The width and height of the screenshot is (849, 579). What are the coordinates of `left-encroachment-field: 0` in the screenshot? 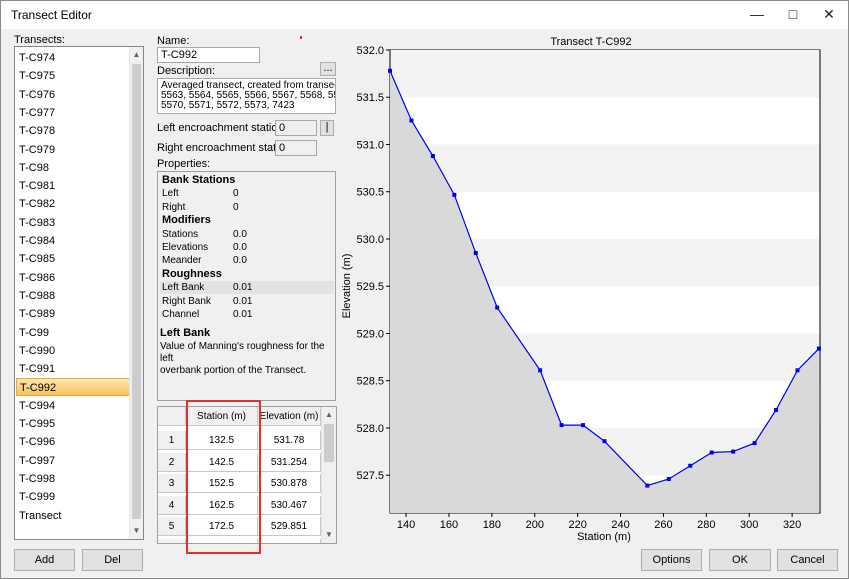 It's located at (296, 128).